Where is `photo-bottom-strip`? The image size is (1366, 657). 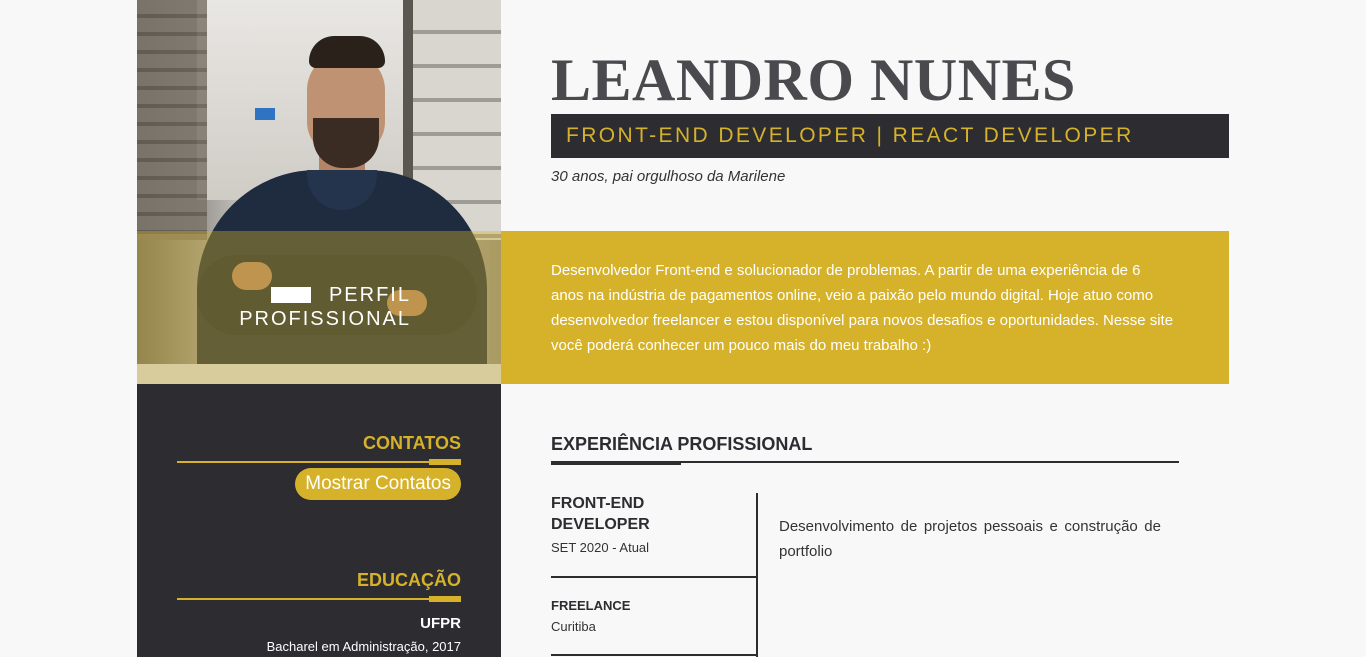 photo-bottom-strip is located at coordinates (319, 374).